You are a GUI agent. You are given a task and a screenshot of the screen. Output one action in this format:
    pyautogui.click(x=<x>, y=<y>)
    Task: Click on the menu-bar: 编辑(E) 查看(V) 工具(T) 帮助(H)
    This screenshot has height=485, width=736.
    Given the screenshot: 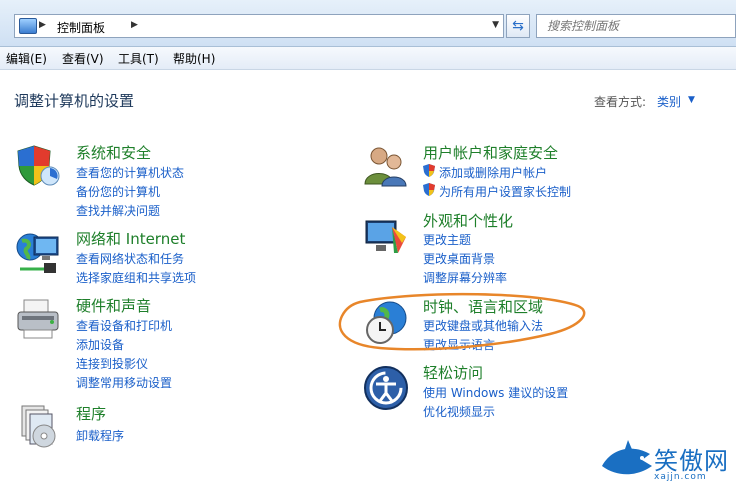 What is the action you would take?
    pyautogui.click(x=368, y=58)
    